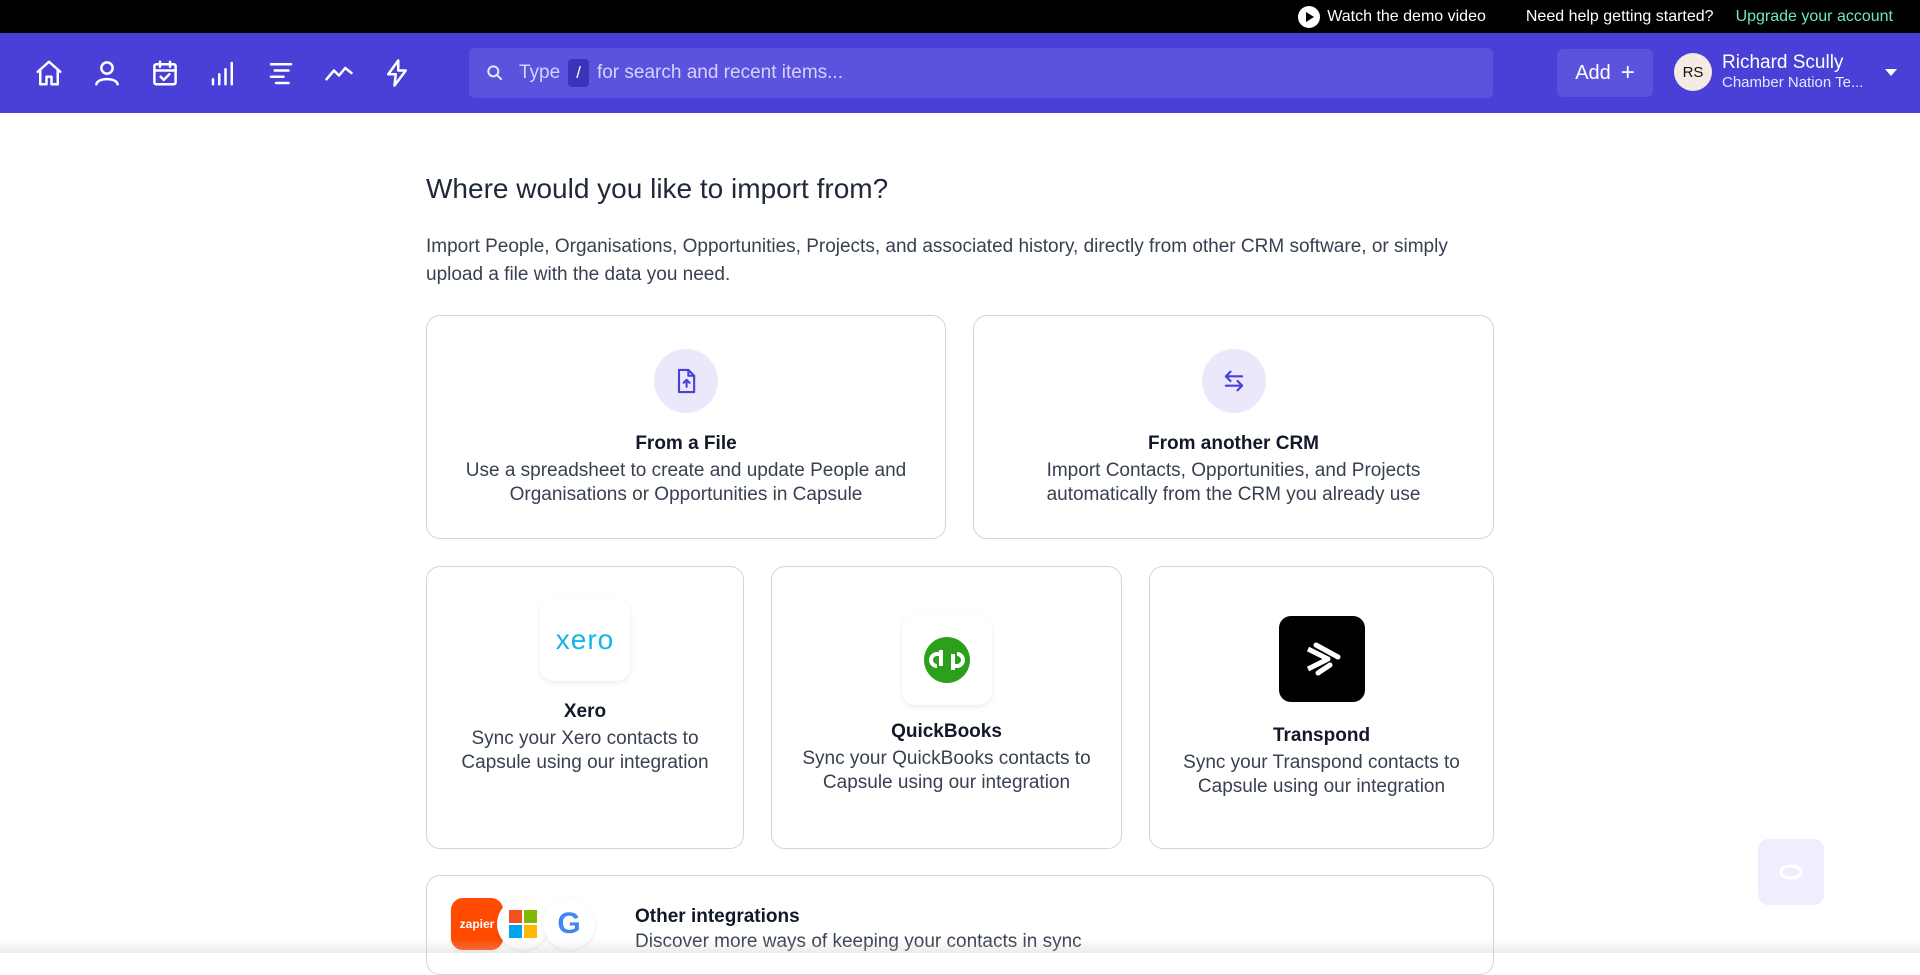 The width and height of the screenshot is (1920, 975). I want to click on transpond-logo, so click(1321, 659).